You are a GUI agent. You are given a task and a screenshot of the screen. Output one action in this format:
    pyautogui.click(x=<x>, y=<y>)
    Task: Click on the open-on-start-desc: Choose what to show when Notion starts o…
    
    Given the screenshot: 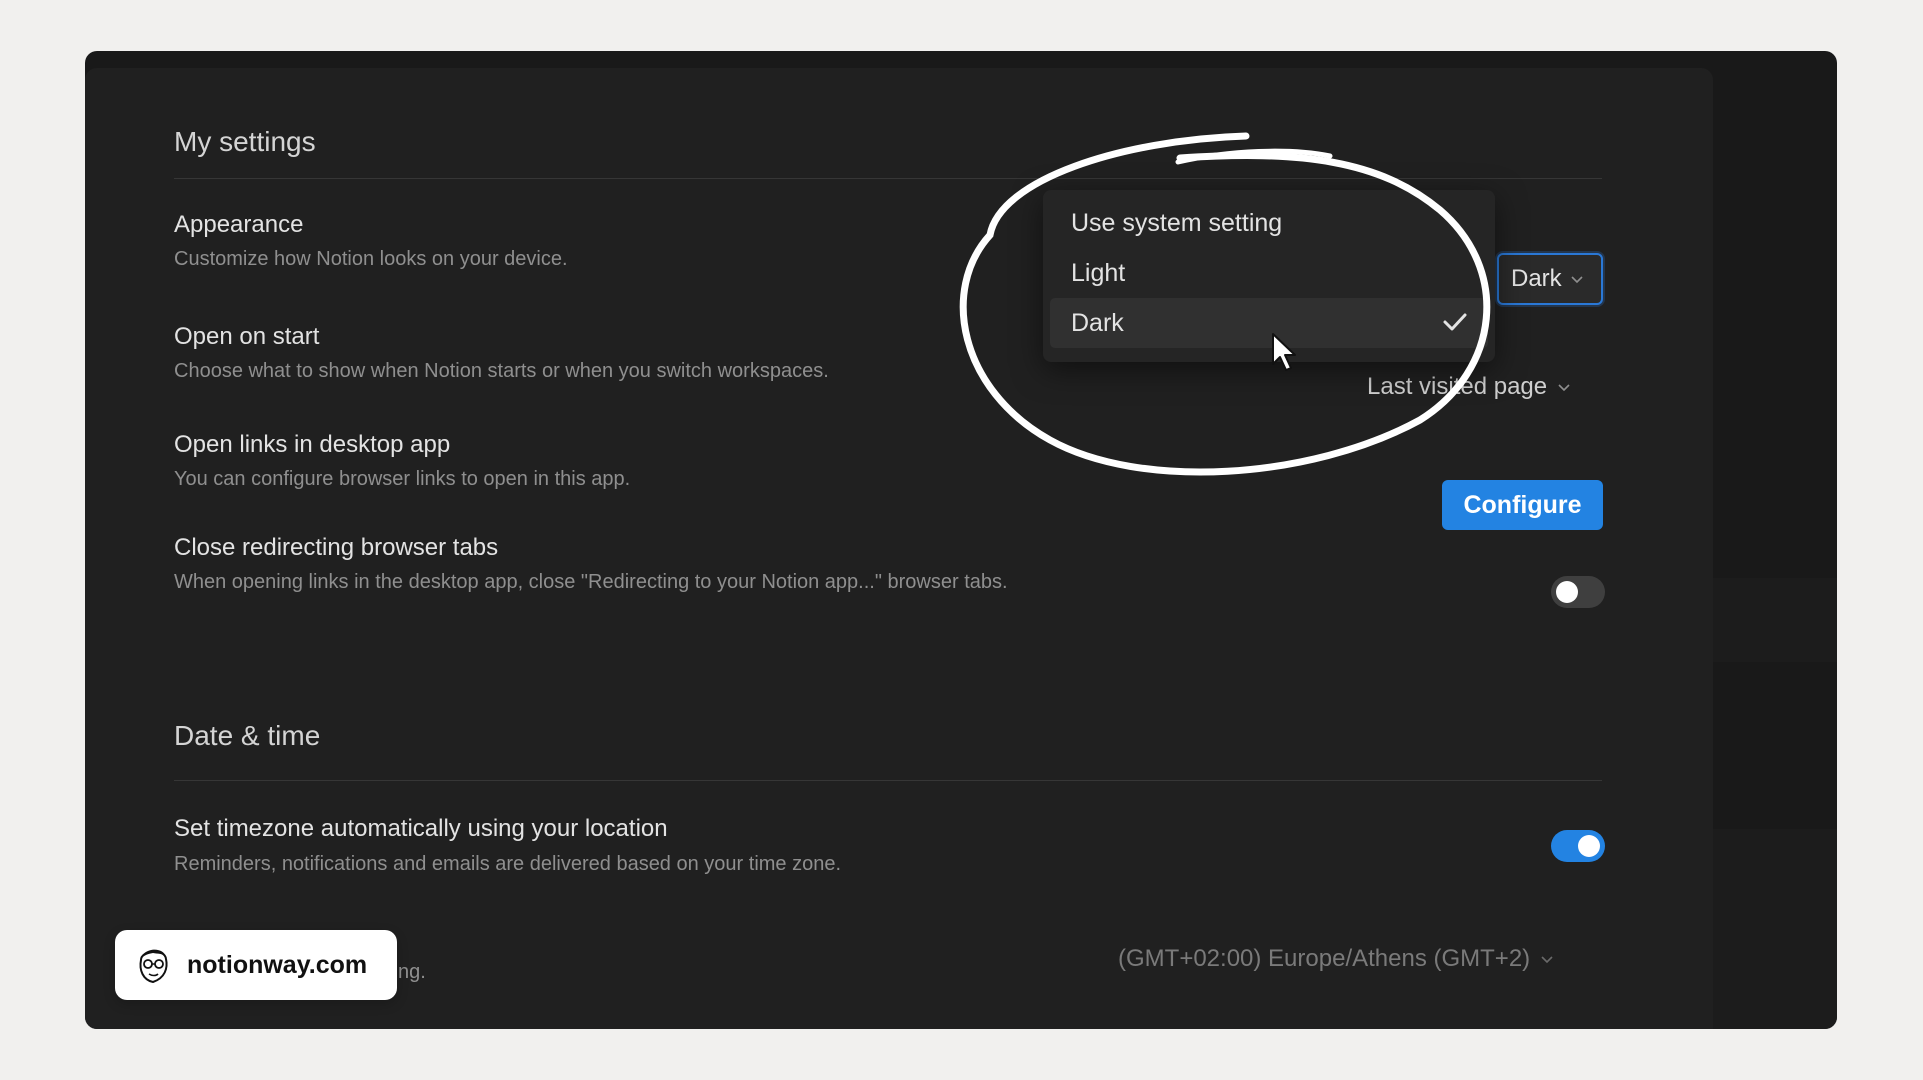 What is the action you would take?
    pyautogui.click(x=501, y=371)
    